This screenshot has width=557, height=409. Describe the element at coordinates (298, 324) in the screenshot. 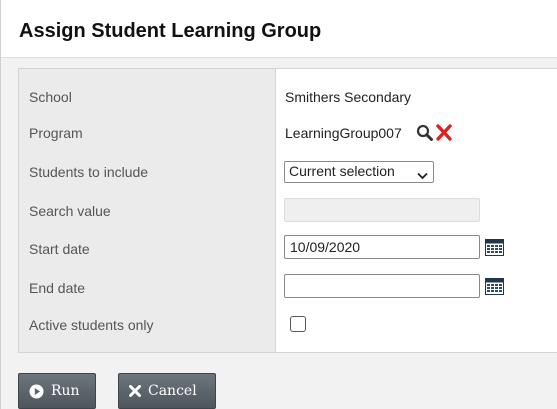

I see `active-students-only-checkbox` at that location.